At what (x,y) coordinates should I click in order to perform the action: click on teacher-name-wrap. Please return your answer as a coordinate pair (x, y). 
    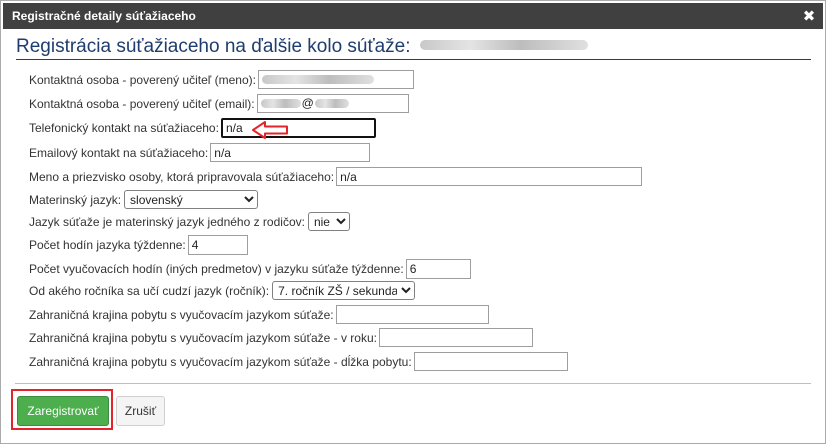
    Looking at the image, I should click on (335, 79).